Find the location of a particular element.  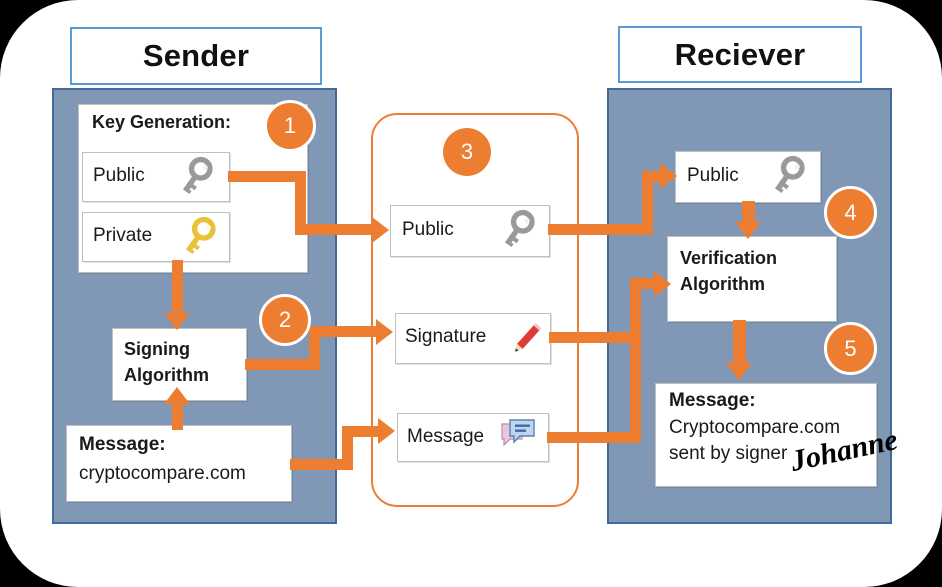

signing-algorithm-line1: Signing is located at coordinates (157, 349).